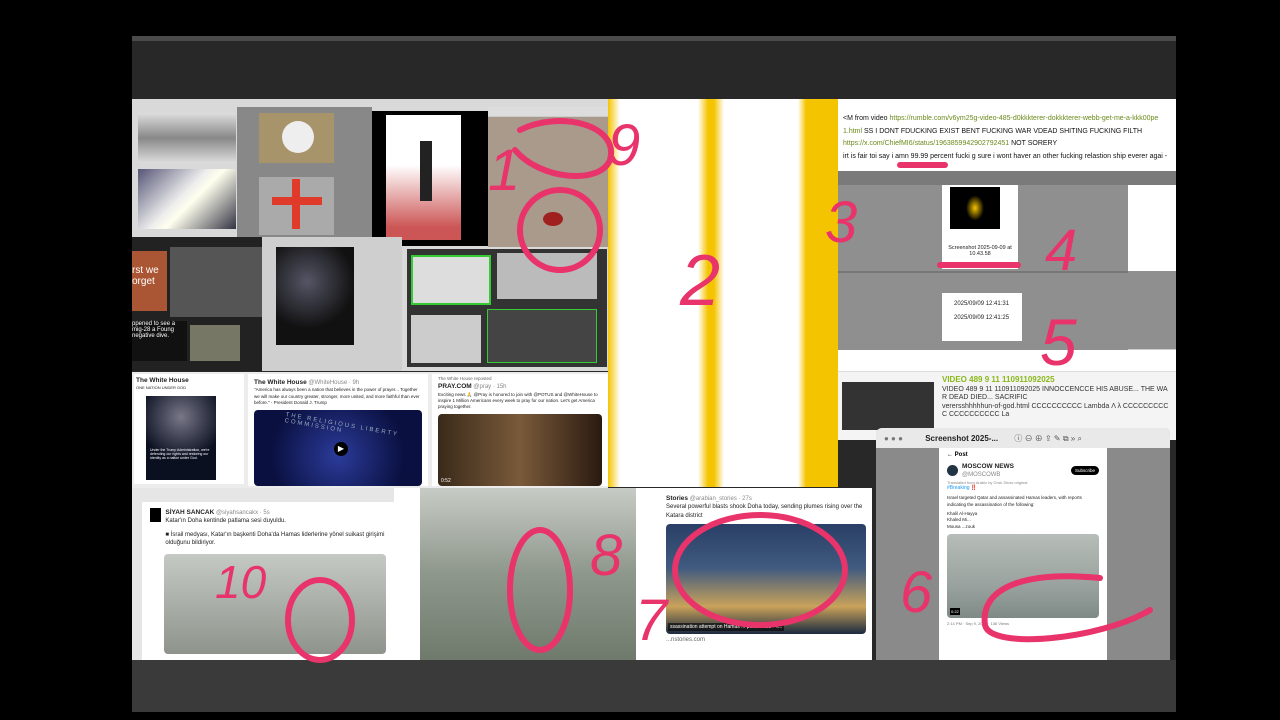 The image size is (1280, 720). I want to click on annotation-number: 10, so click(241, 582).